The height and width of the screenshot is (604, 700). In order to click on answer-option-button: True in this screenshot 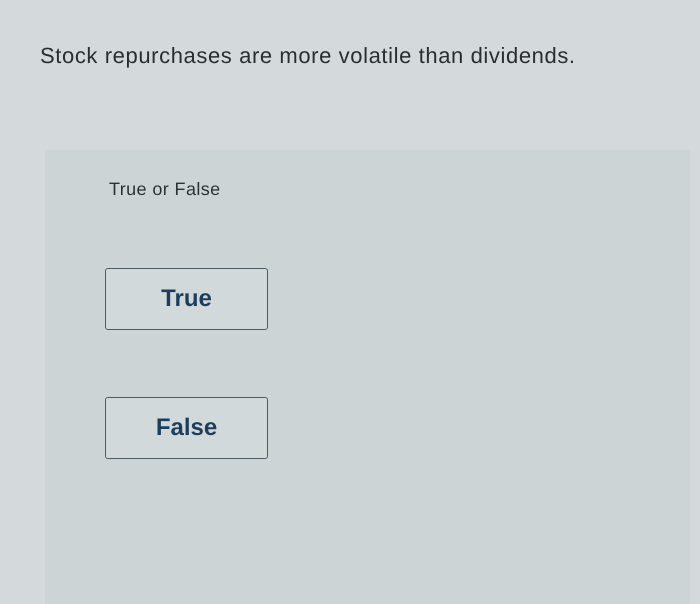, I will do `click(186, 299)`.